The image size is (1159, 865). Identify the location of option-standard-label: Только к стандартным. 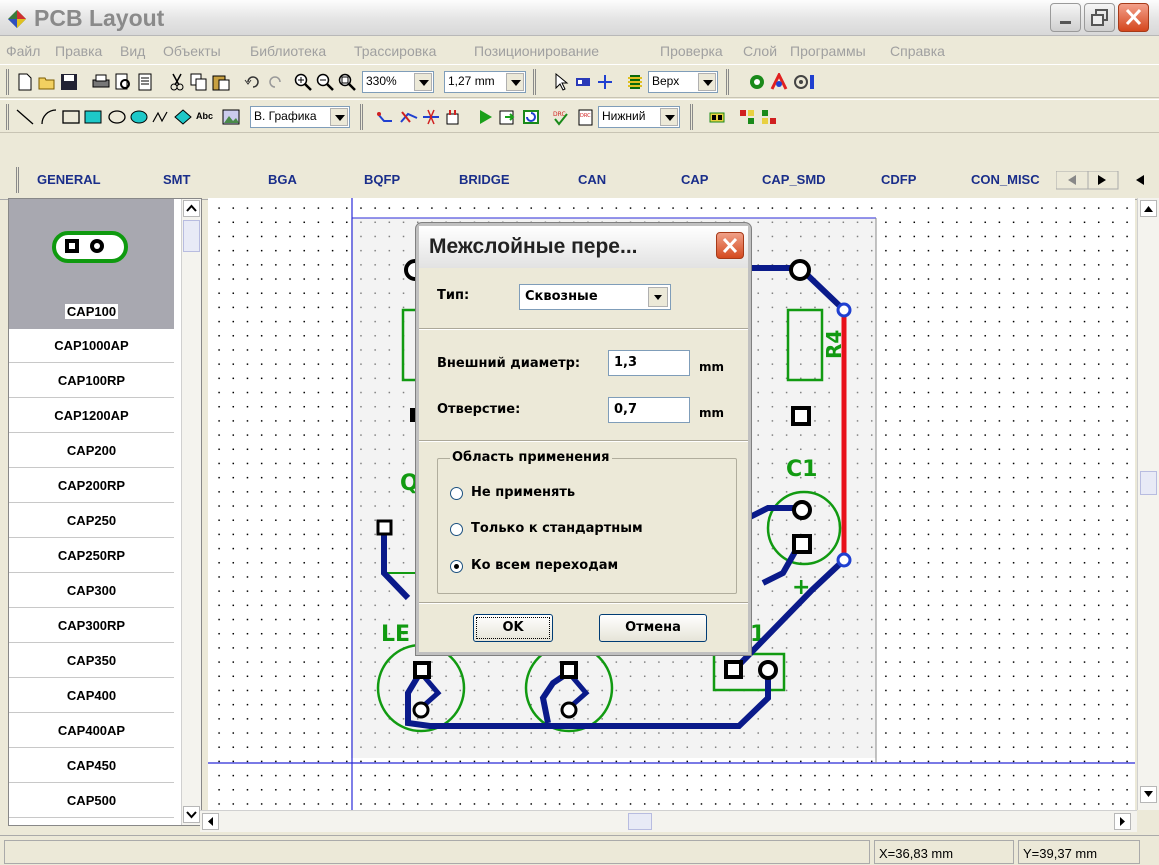
(557, 528).